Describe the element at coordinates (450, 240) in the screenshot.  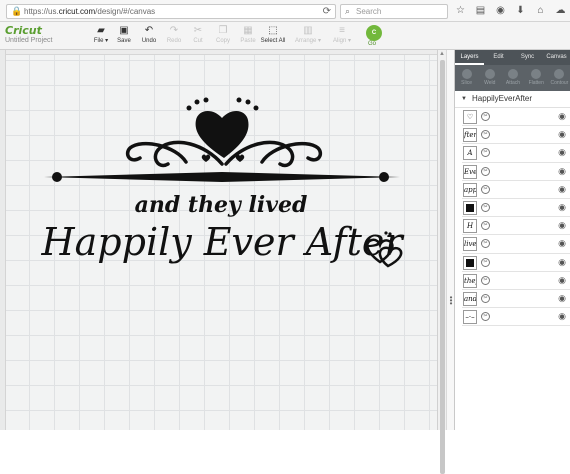
I see `panel-splitter: • • •` at that location.